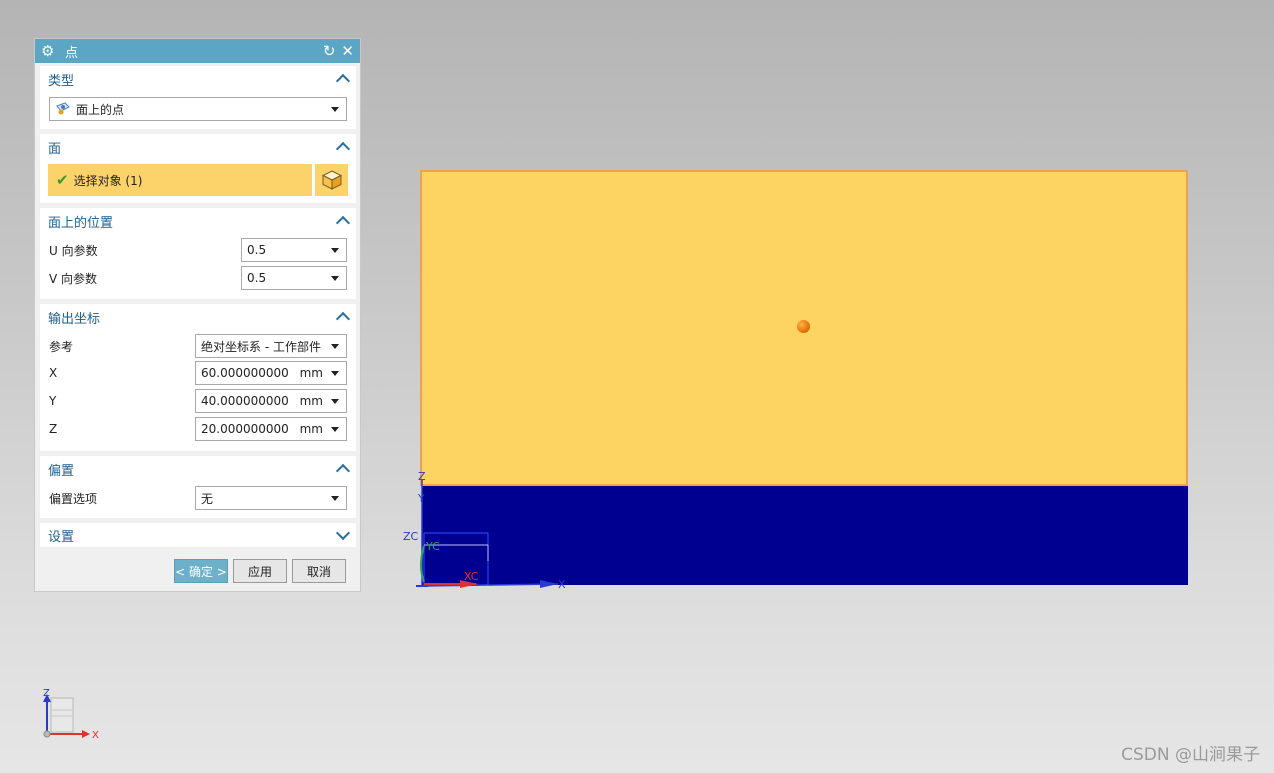  What do you see at coordinates (260, 571) in the screenshot?
I see `apply-button: 应用` at bounding box center [260, 571].